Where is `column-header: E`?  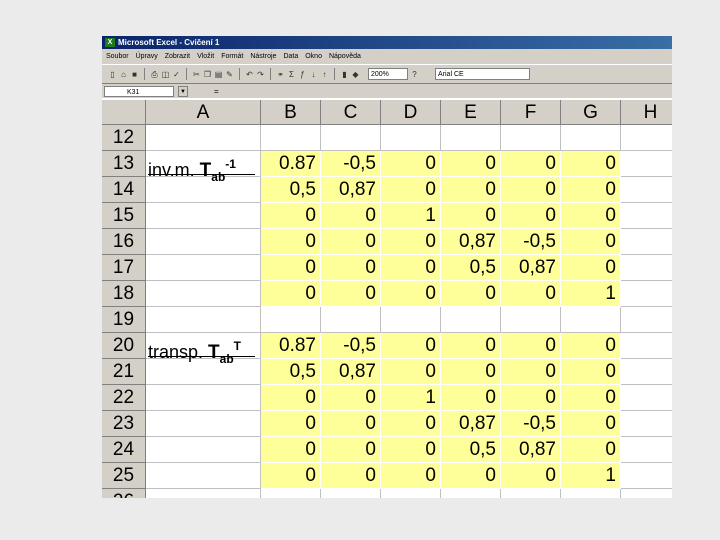 column-header: E is located at coordinates (471, 112).